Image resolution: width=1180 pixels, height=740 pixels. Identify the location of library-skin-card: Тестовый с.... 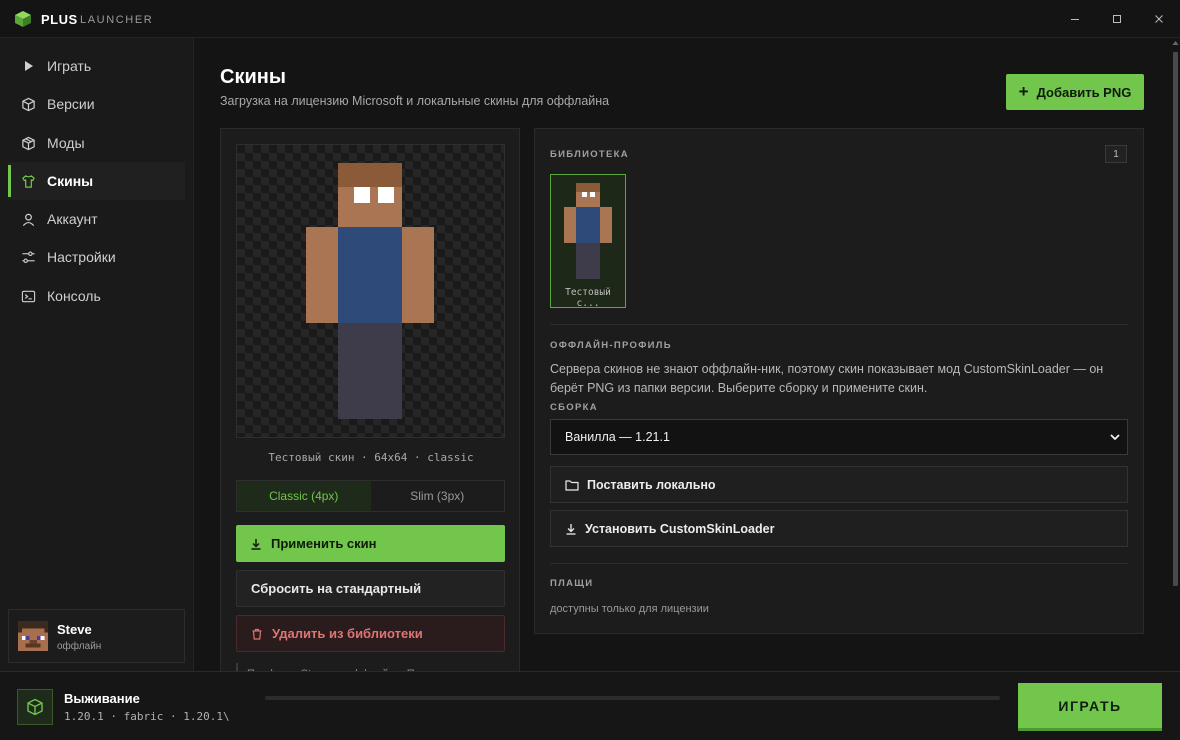
(588, 241).